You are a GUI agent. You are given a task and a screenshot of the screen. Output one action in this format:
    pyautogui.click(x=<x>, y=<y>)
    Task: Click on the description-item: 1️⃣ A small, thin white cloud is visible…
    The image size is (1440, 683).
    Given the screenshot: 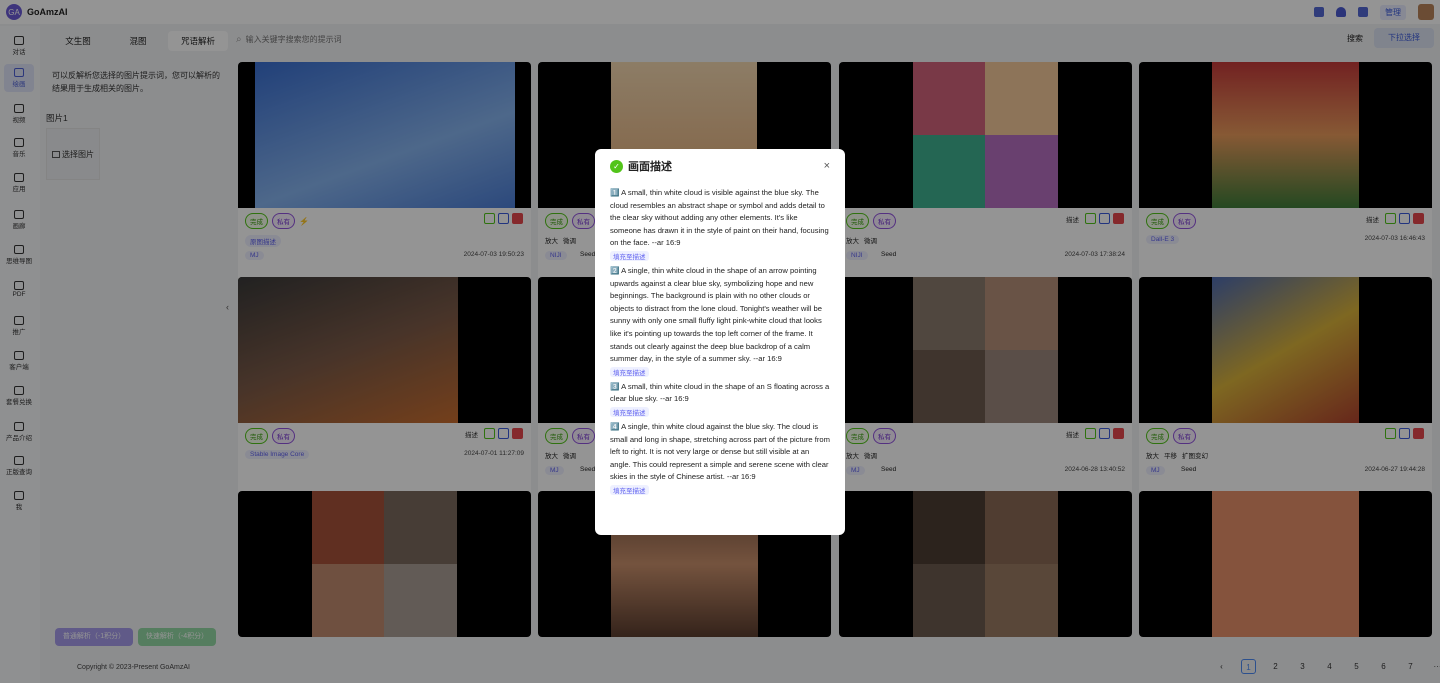 What is the action you would take?
    pyautogui.click(x=719, y=218)
    